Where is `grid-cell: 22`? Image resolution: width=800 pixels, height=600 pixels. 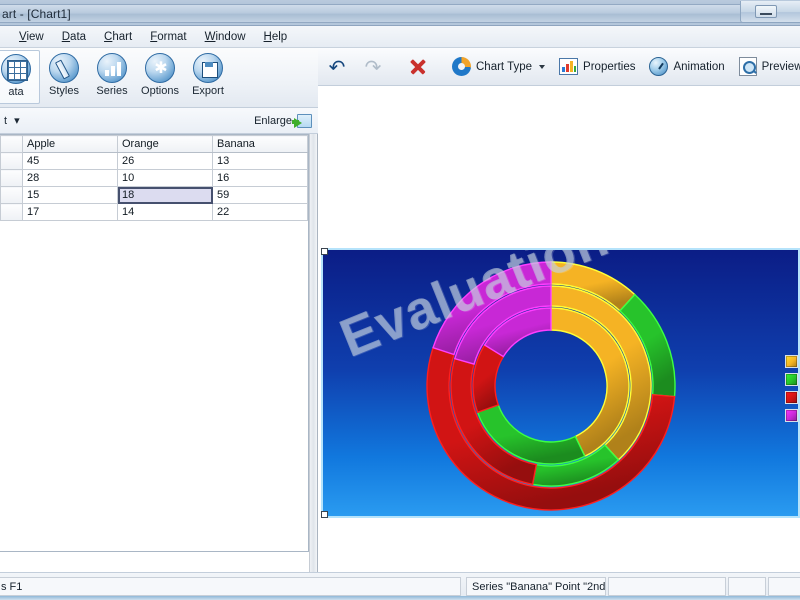
grid-cell: 22 is located at coordinates (260, 212).